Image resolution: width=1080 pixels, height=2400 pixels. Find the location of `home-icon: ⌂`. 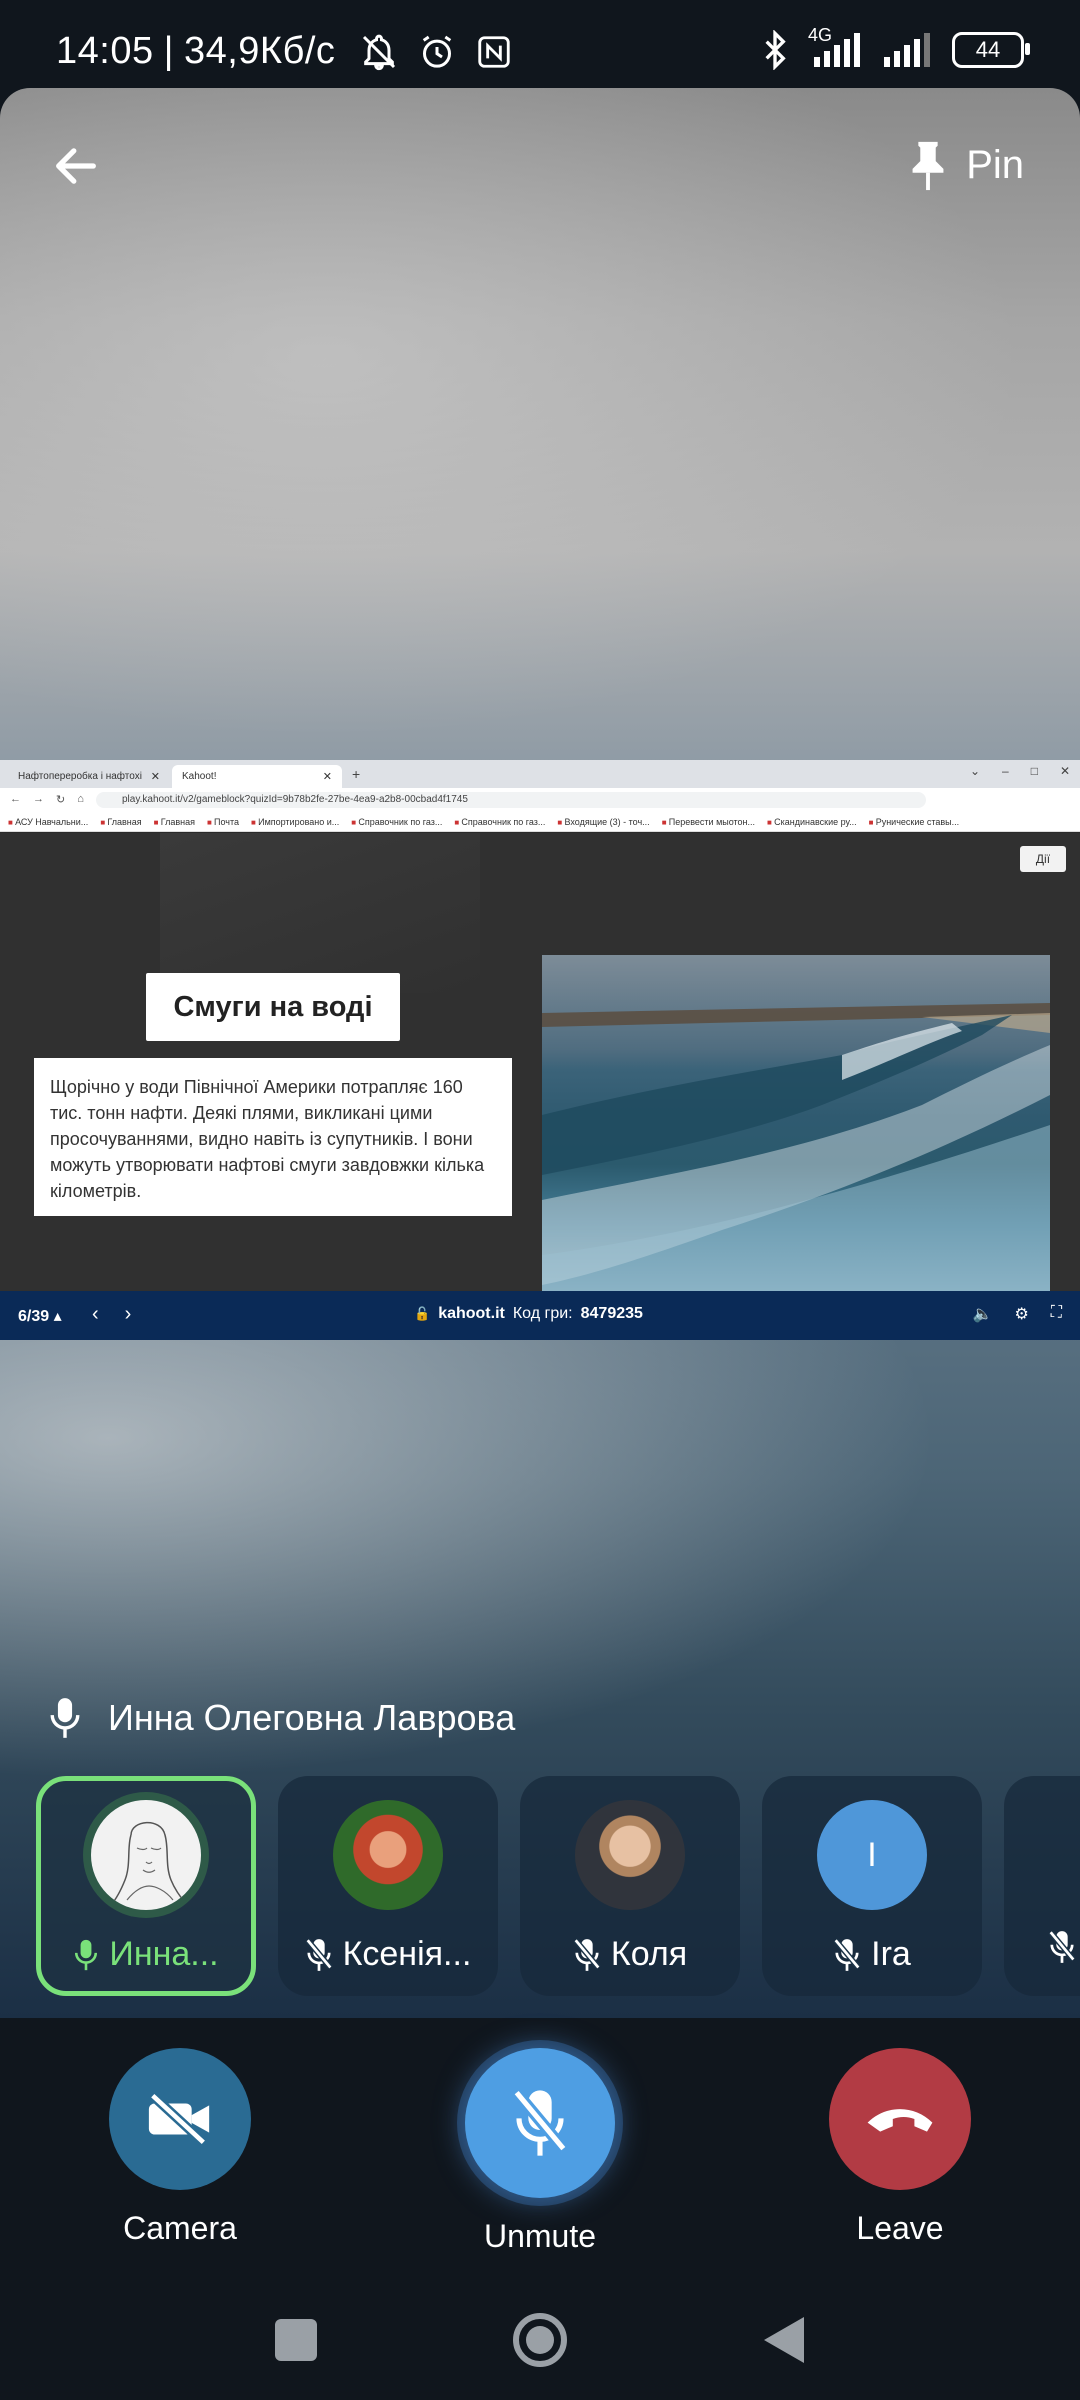

home-icon: ⌂ is located at coordinates (80, 799).